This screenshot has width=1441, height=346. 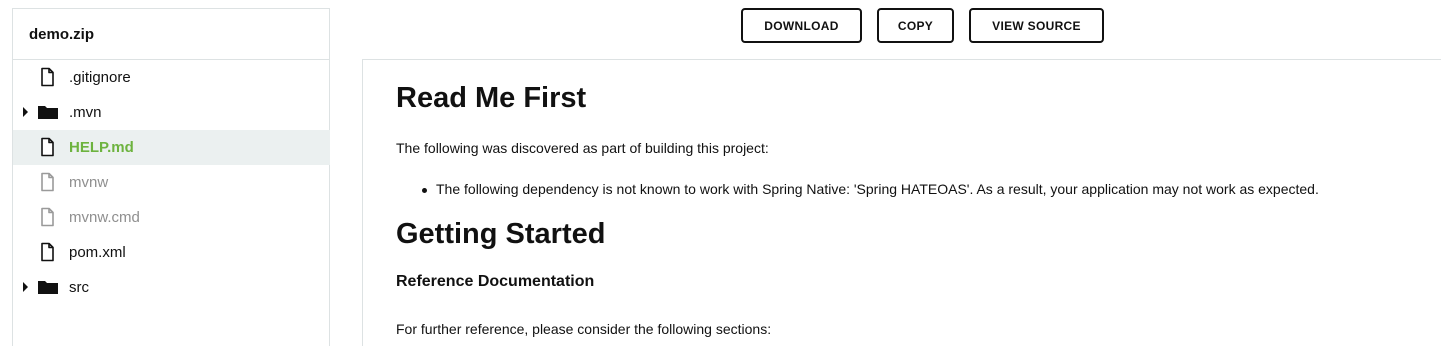 What do you see at coordinates (801, 25) in the screenshot?
I see `download-button: DOWNLOAD` at bounding box center [801, 25].